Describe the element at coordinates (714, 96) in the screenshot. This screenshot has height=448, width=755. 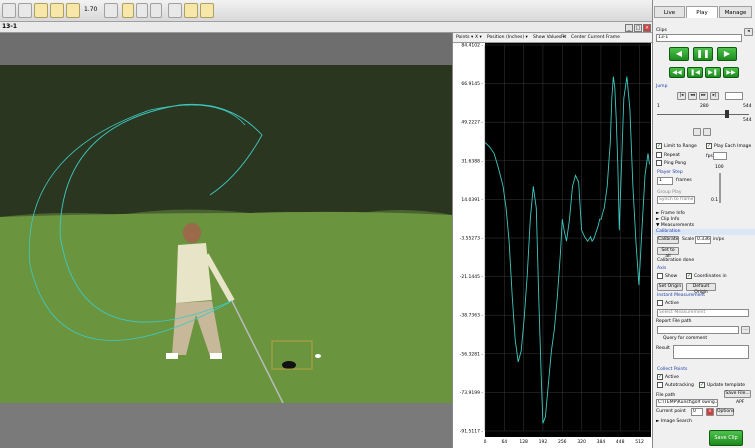
I see `jump-end-button: ▸|` at that location.